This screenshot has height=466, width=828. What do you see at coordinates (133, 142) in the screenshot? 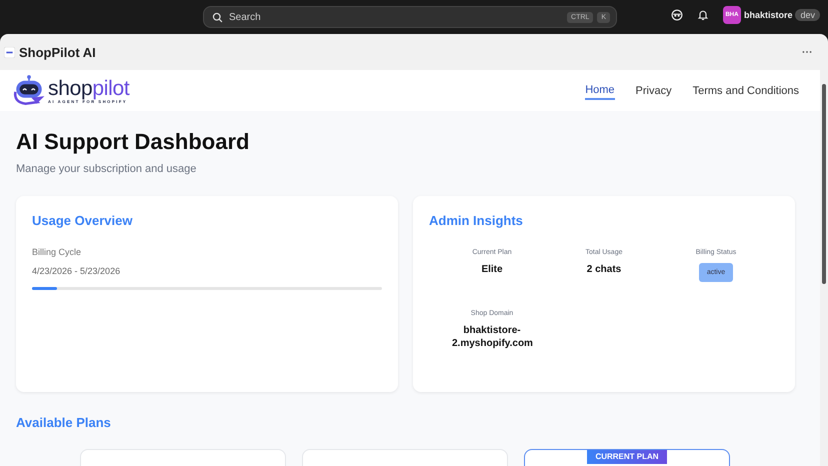
I see `page-title: AI Support Dashboard` at bounding box center [133, 142].